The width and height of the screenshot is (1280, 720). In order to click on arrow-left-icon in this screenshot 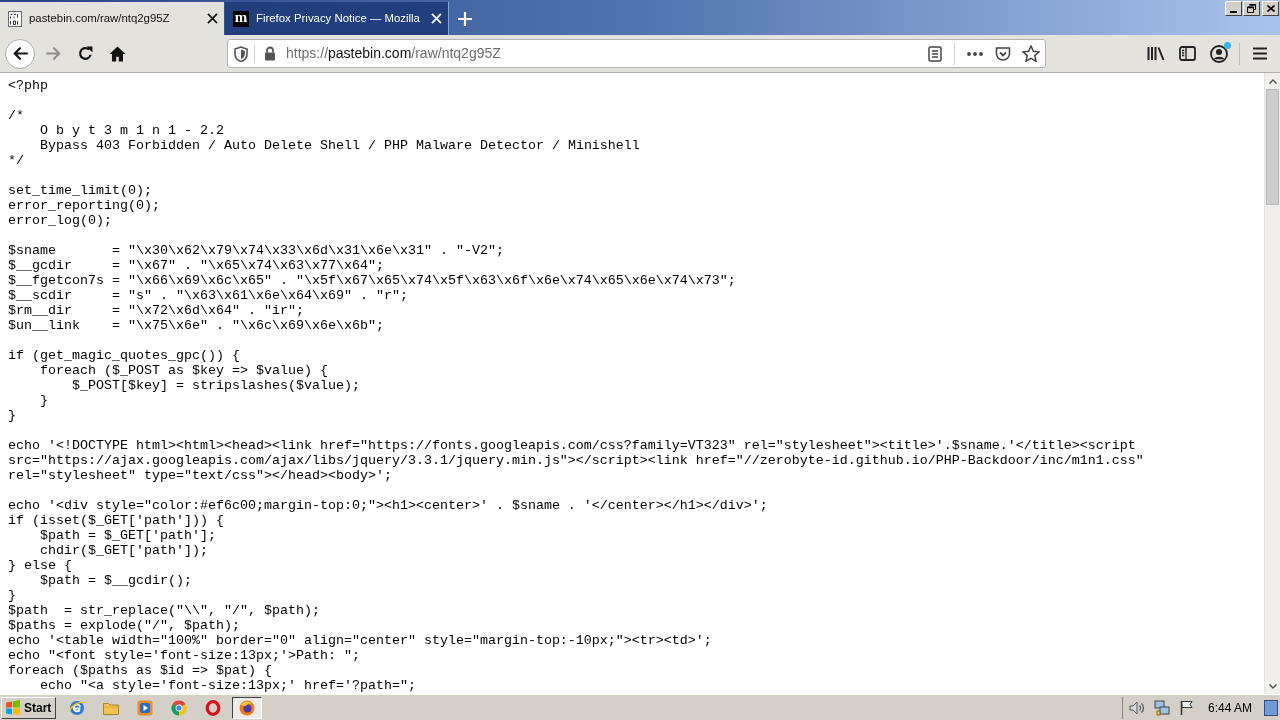, I will do `click(20, 53)`.